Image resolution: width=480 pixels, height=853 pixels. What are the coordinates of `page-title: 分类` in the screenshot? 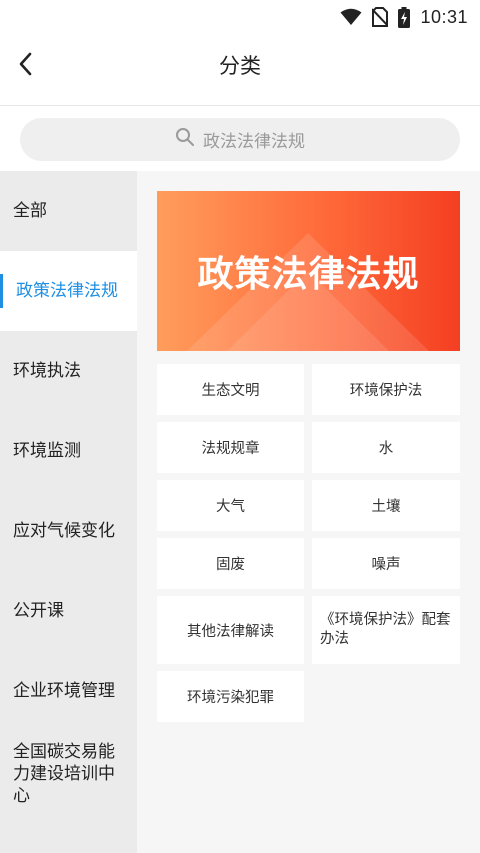 It's located at (240, 66).